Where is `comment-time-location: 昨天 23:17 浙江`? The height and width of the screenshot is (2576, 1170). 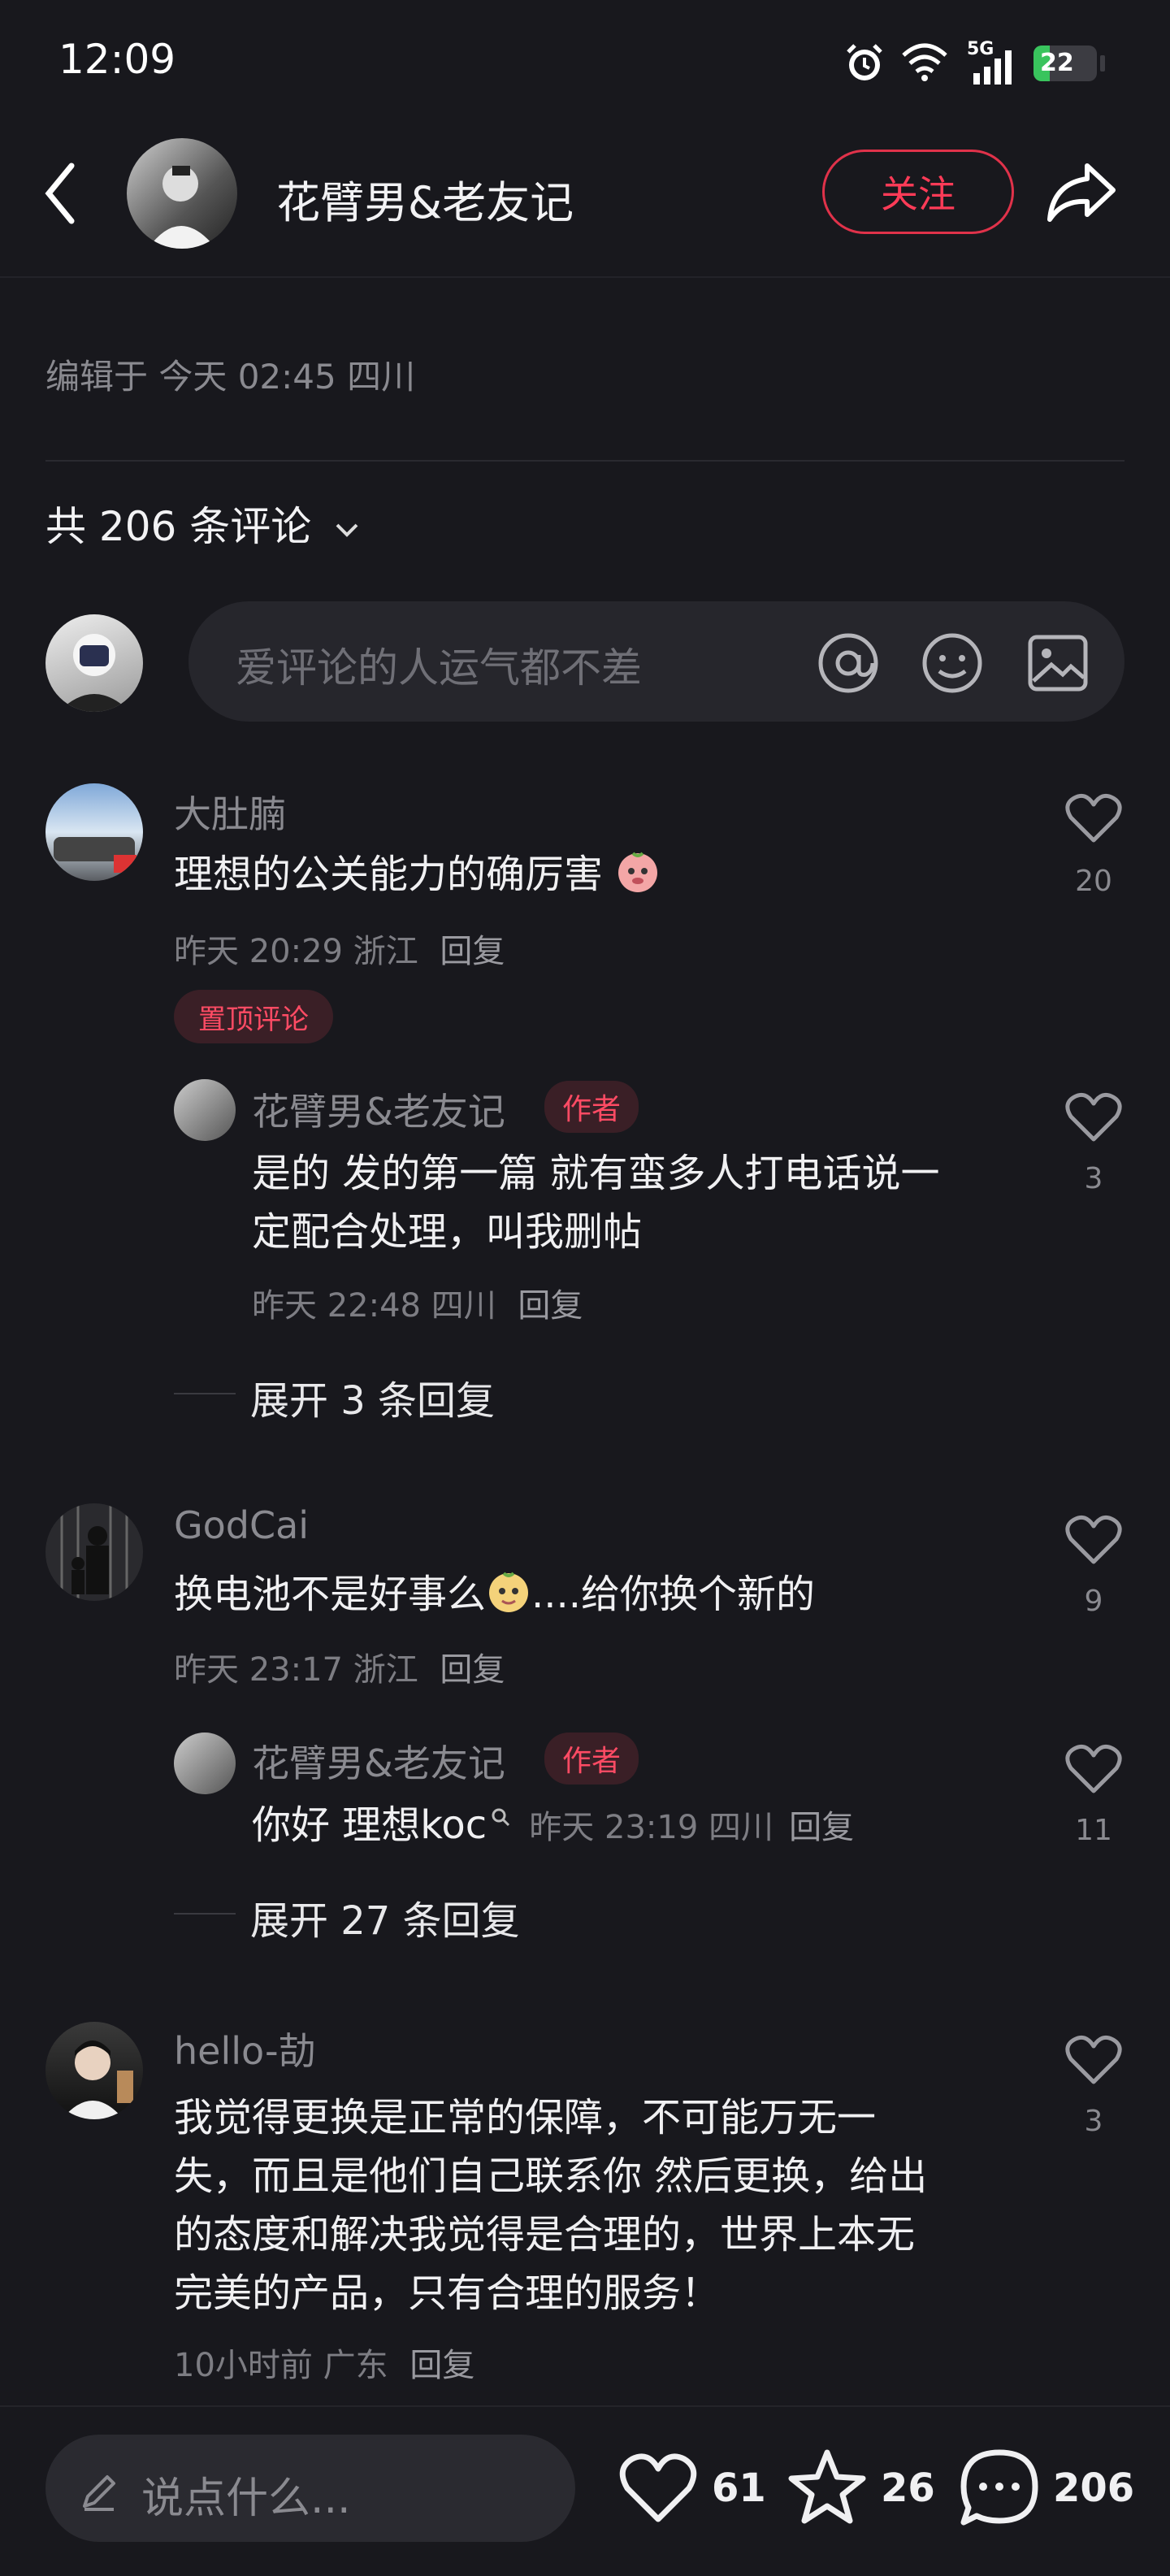
comment-time-location: 昨天 23:17 浙江 is located at coordinates (296, 1670).